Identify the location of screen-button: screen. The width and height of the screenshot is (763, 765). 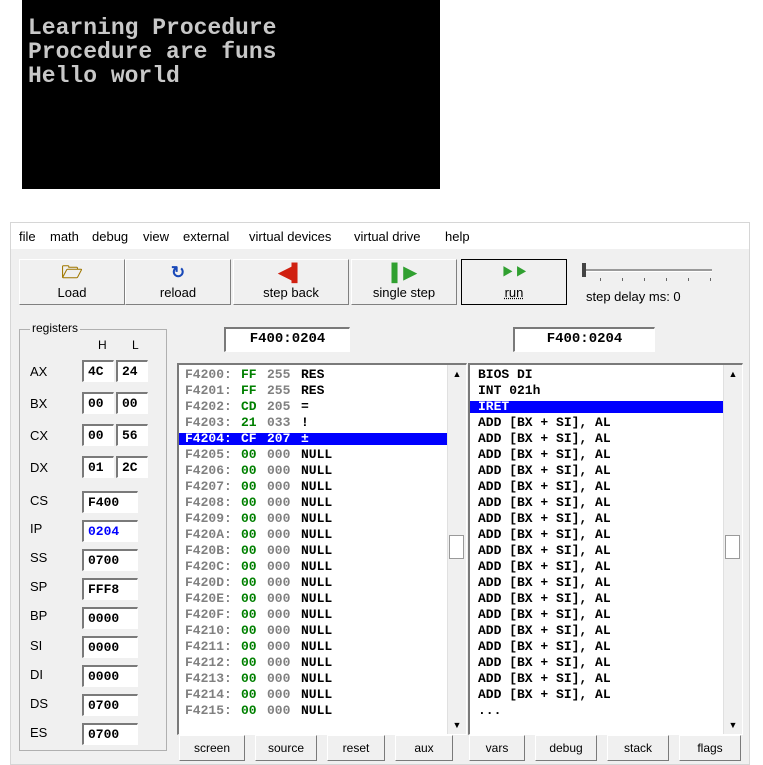
(212, 748).